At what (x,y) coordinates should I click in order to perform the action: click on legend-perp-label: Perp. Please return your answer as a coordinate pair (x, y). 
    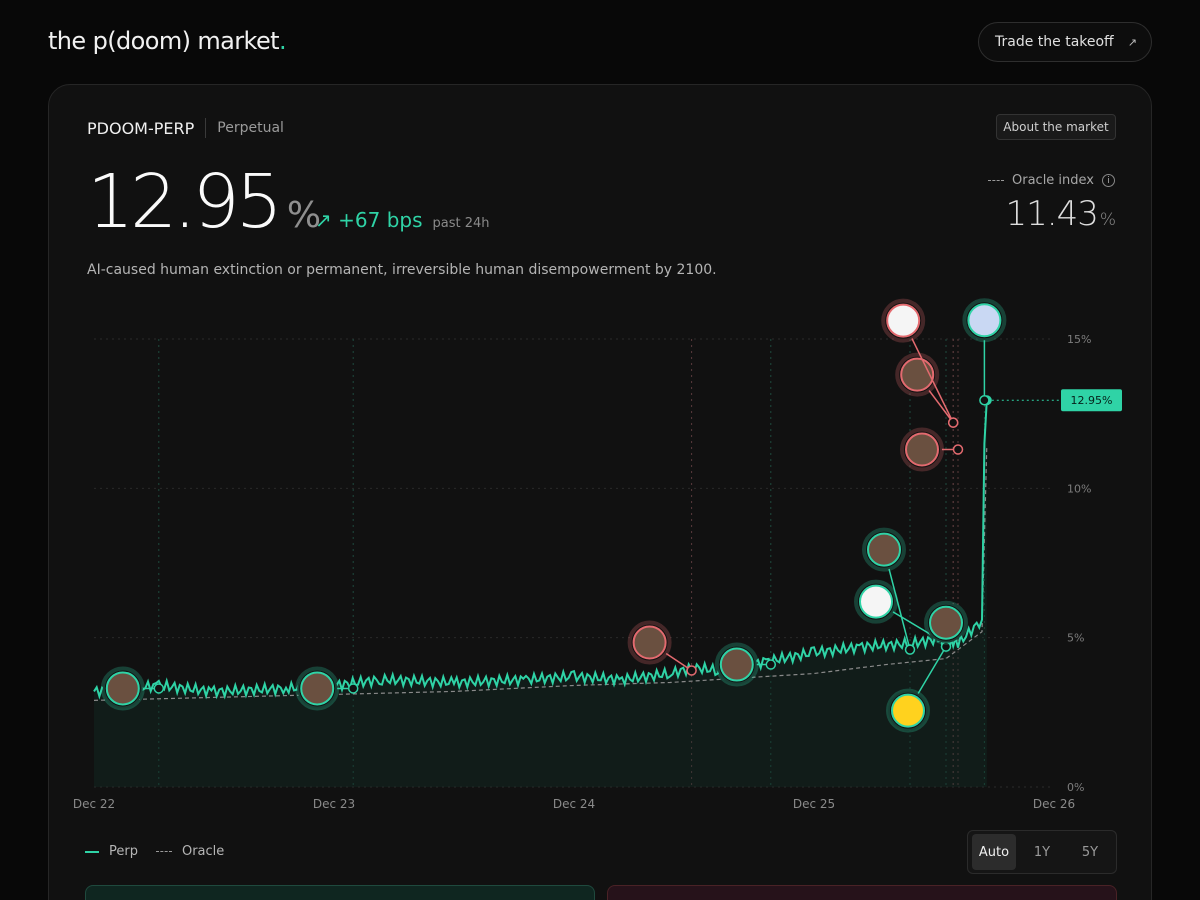
    Looking at the image, I should click on (123, 851).